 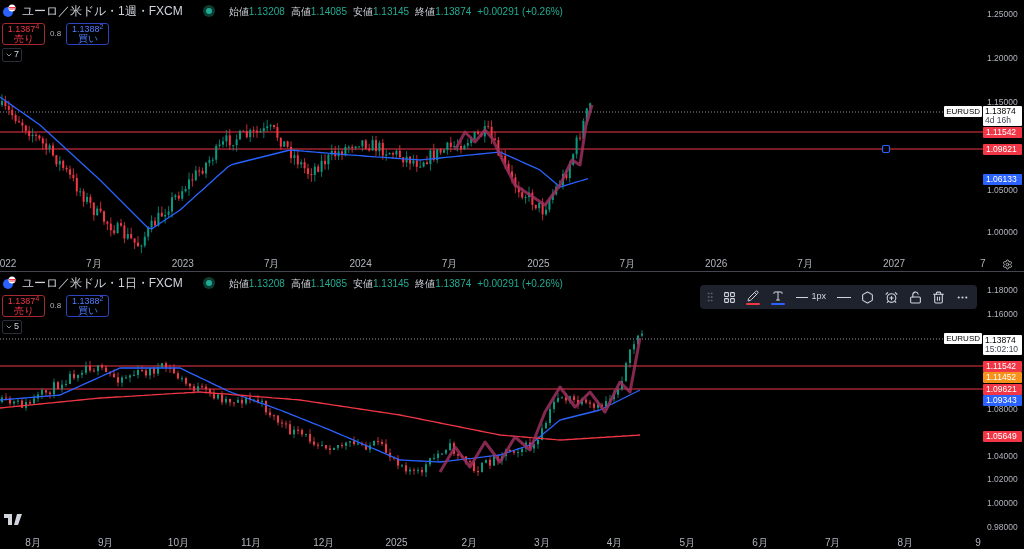 I want to click on price-tick: 1.20000, so click(x=1002, y=58).